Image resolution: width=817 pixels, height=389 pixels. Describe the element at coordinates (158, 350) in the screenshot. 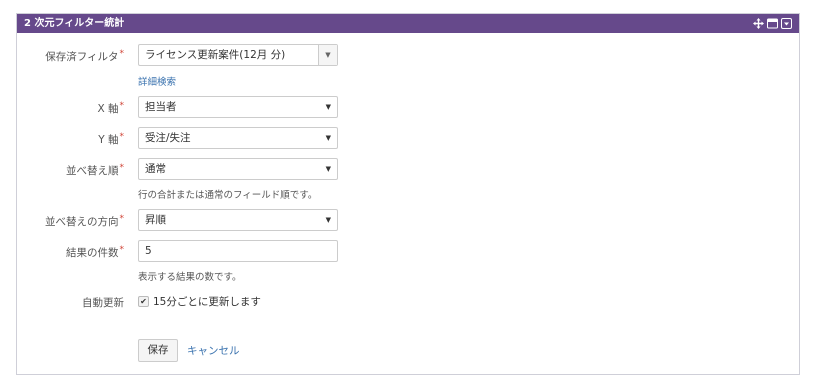

I see `save-button: 保存` at that location.